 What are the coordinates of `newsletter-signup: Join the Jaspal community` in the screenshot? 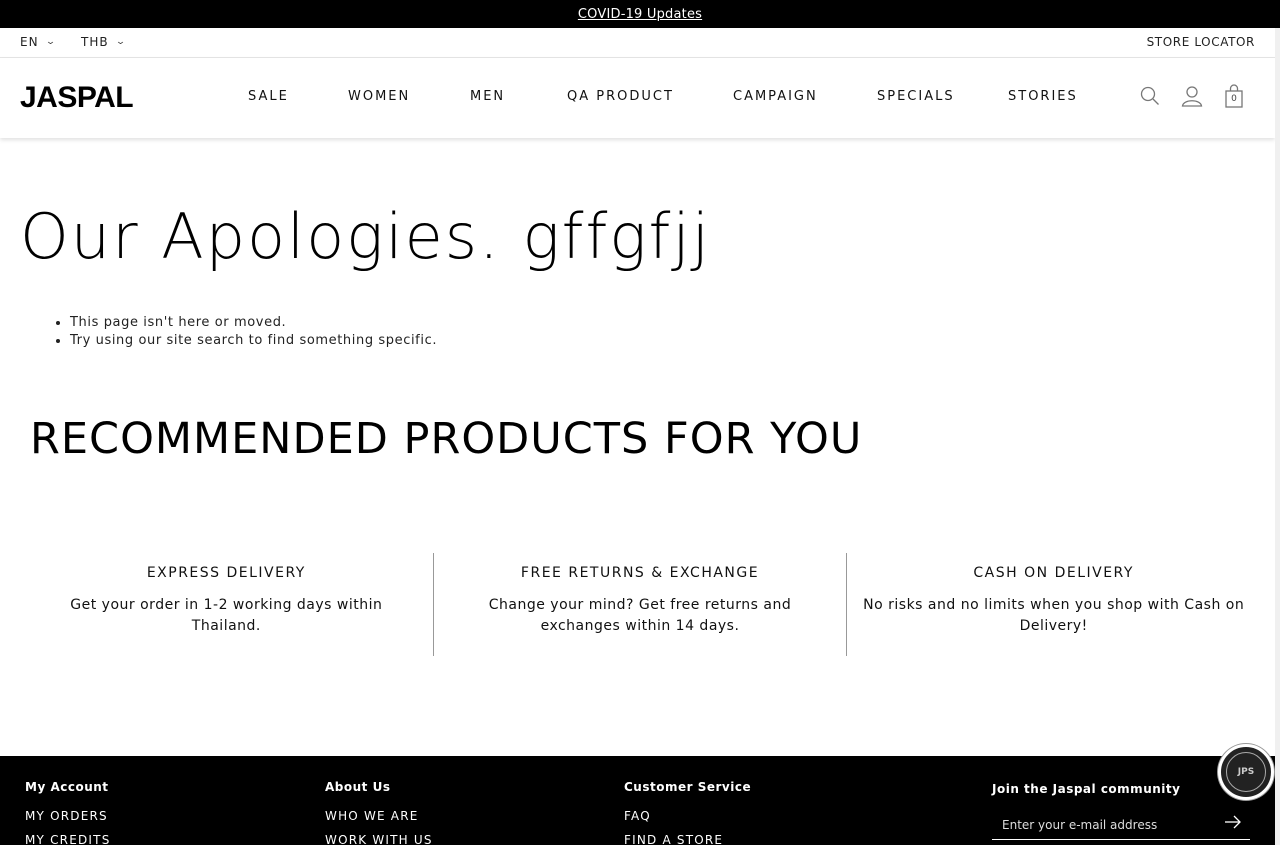 It's located at (1121, 811).